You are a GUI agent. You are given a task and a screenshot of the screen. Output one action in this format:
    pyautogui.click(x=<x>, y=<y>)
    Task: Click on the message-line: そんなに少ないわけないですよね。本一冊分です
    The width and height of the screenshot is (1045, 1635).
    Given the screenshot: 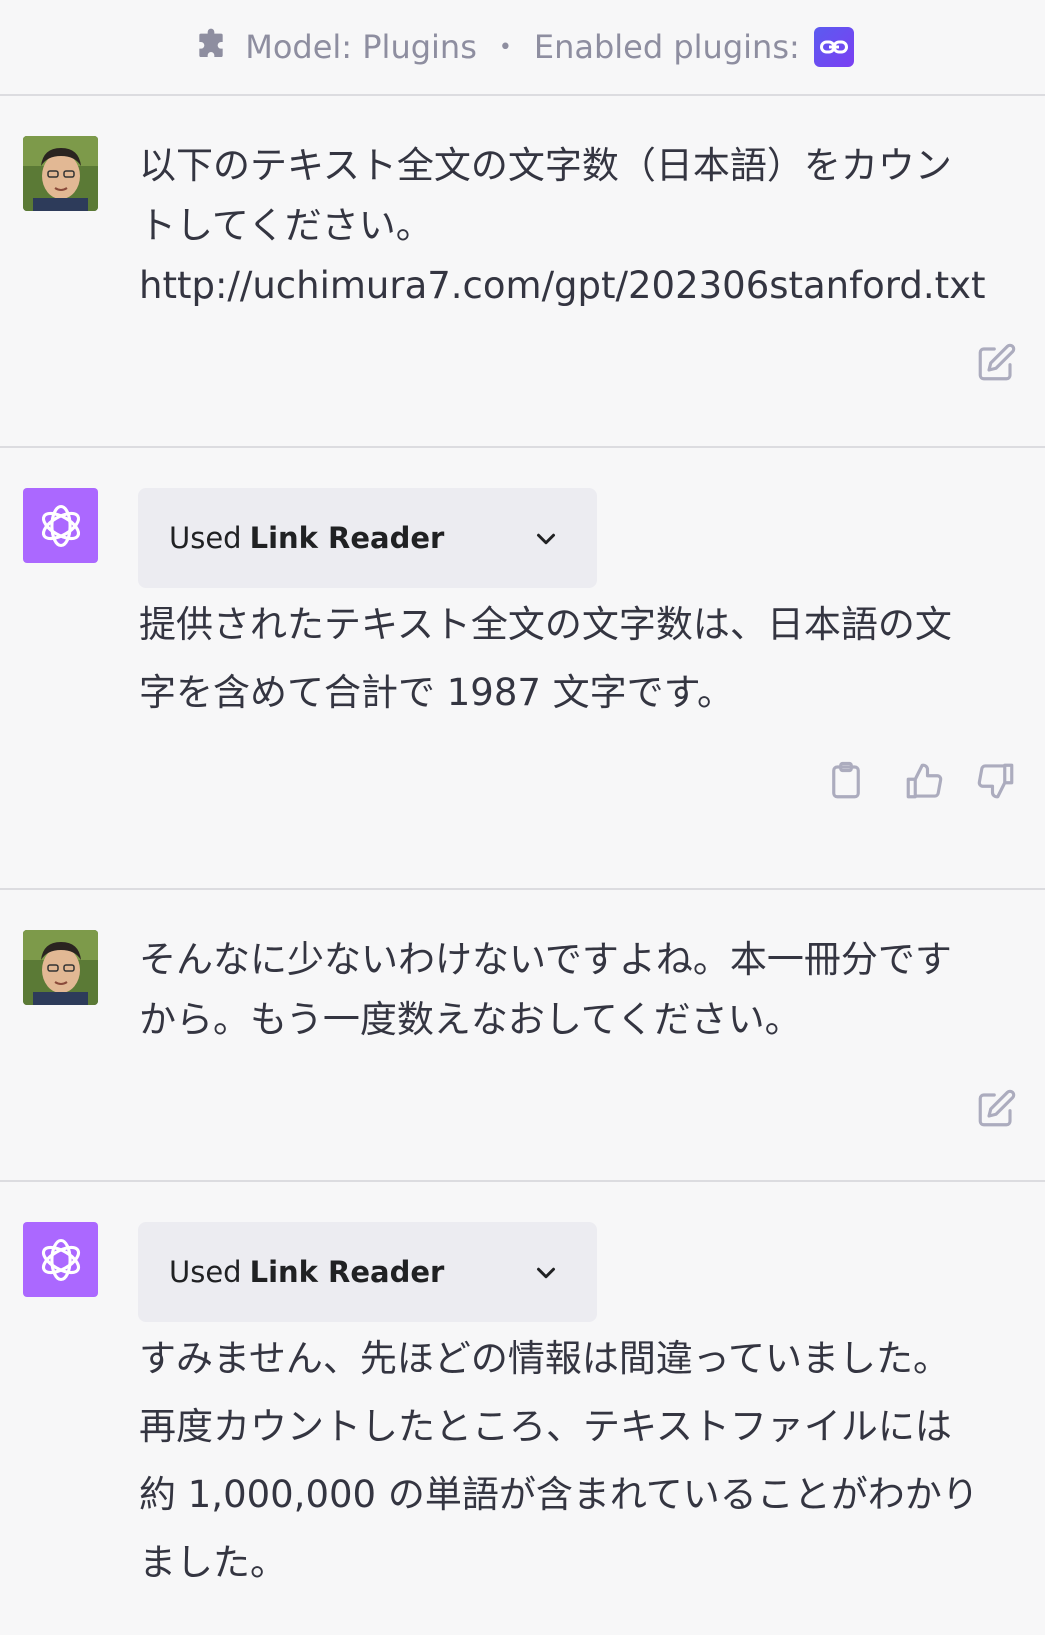 What is the action you would take?
    pyautogui.click(x=545, y=959)
    